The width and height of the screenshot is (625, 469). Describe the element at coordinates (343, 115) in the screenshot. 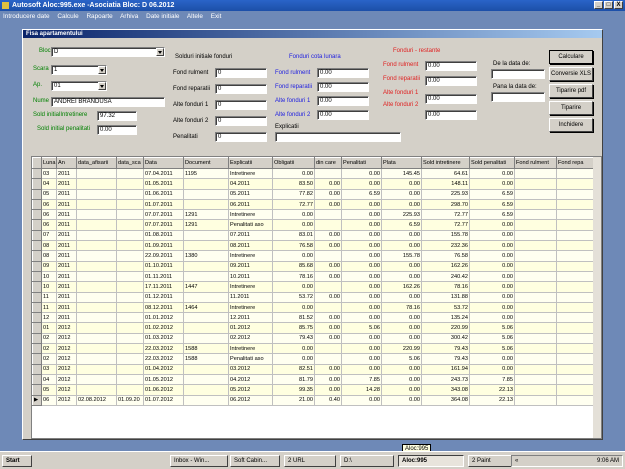

I see `cota-alte2-field: 0.00` at that location.